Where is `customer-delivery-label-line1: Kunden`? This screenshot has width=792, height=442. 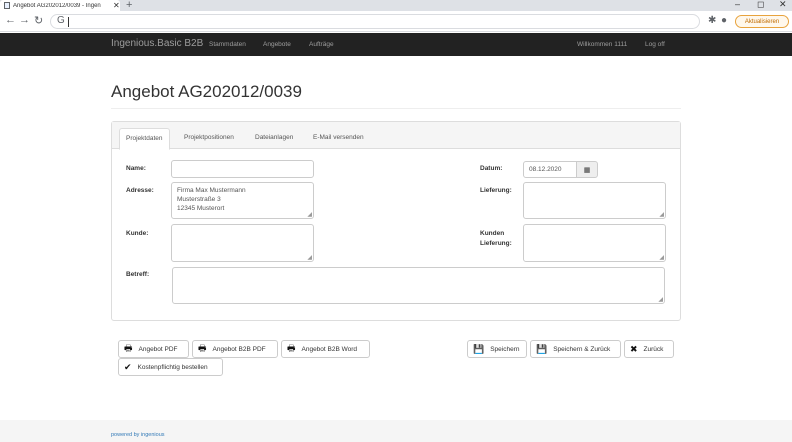
customer-delivery-label-line1: Kunden is located at coordinates (492, 233).